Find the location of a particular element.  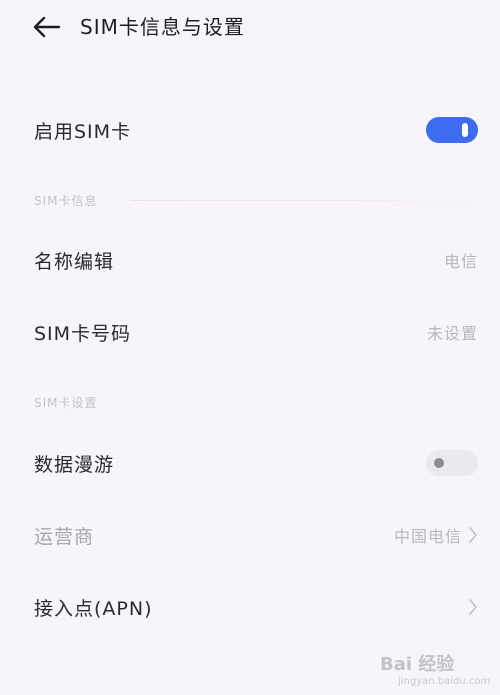

sim-number-right: 未设置 is located at coordinates (452, 332).